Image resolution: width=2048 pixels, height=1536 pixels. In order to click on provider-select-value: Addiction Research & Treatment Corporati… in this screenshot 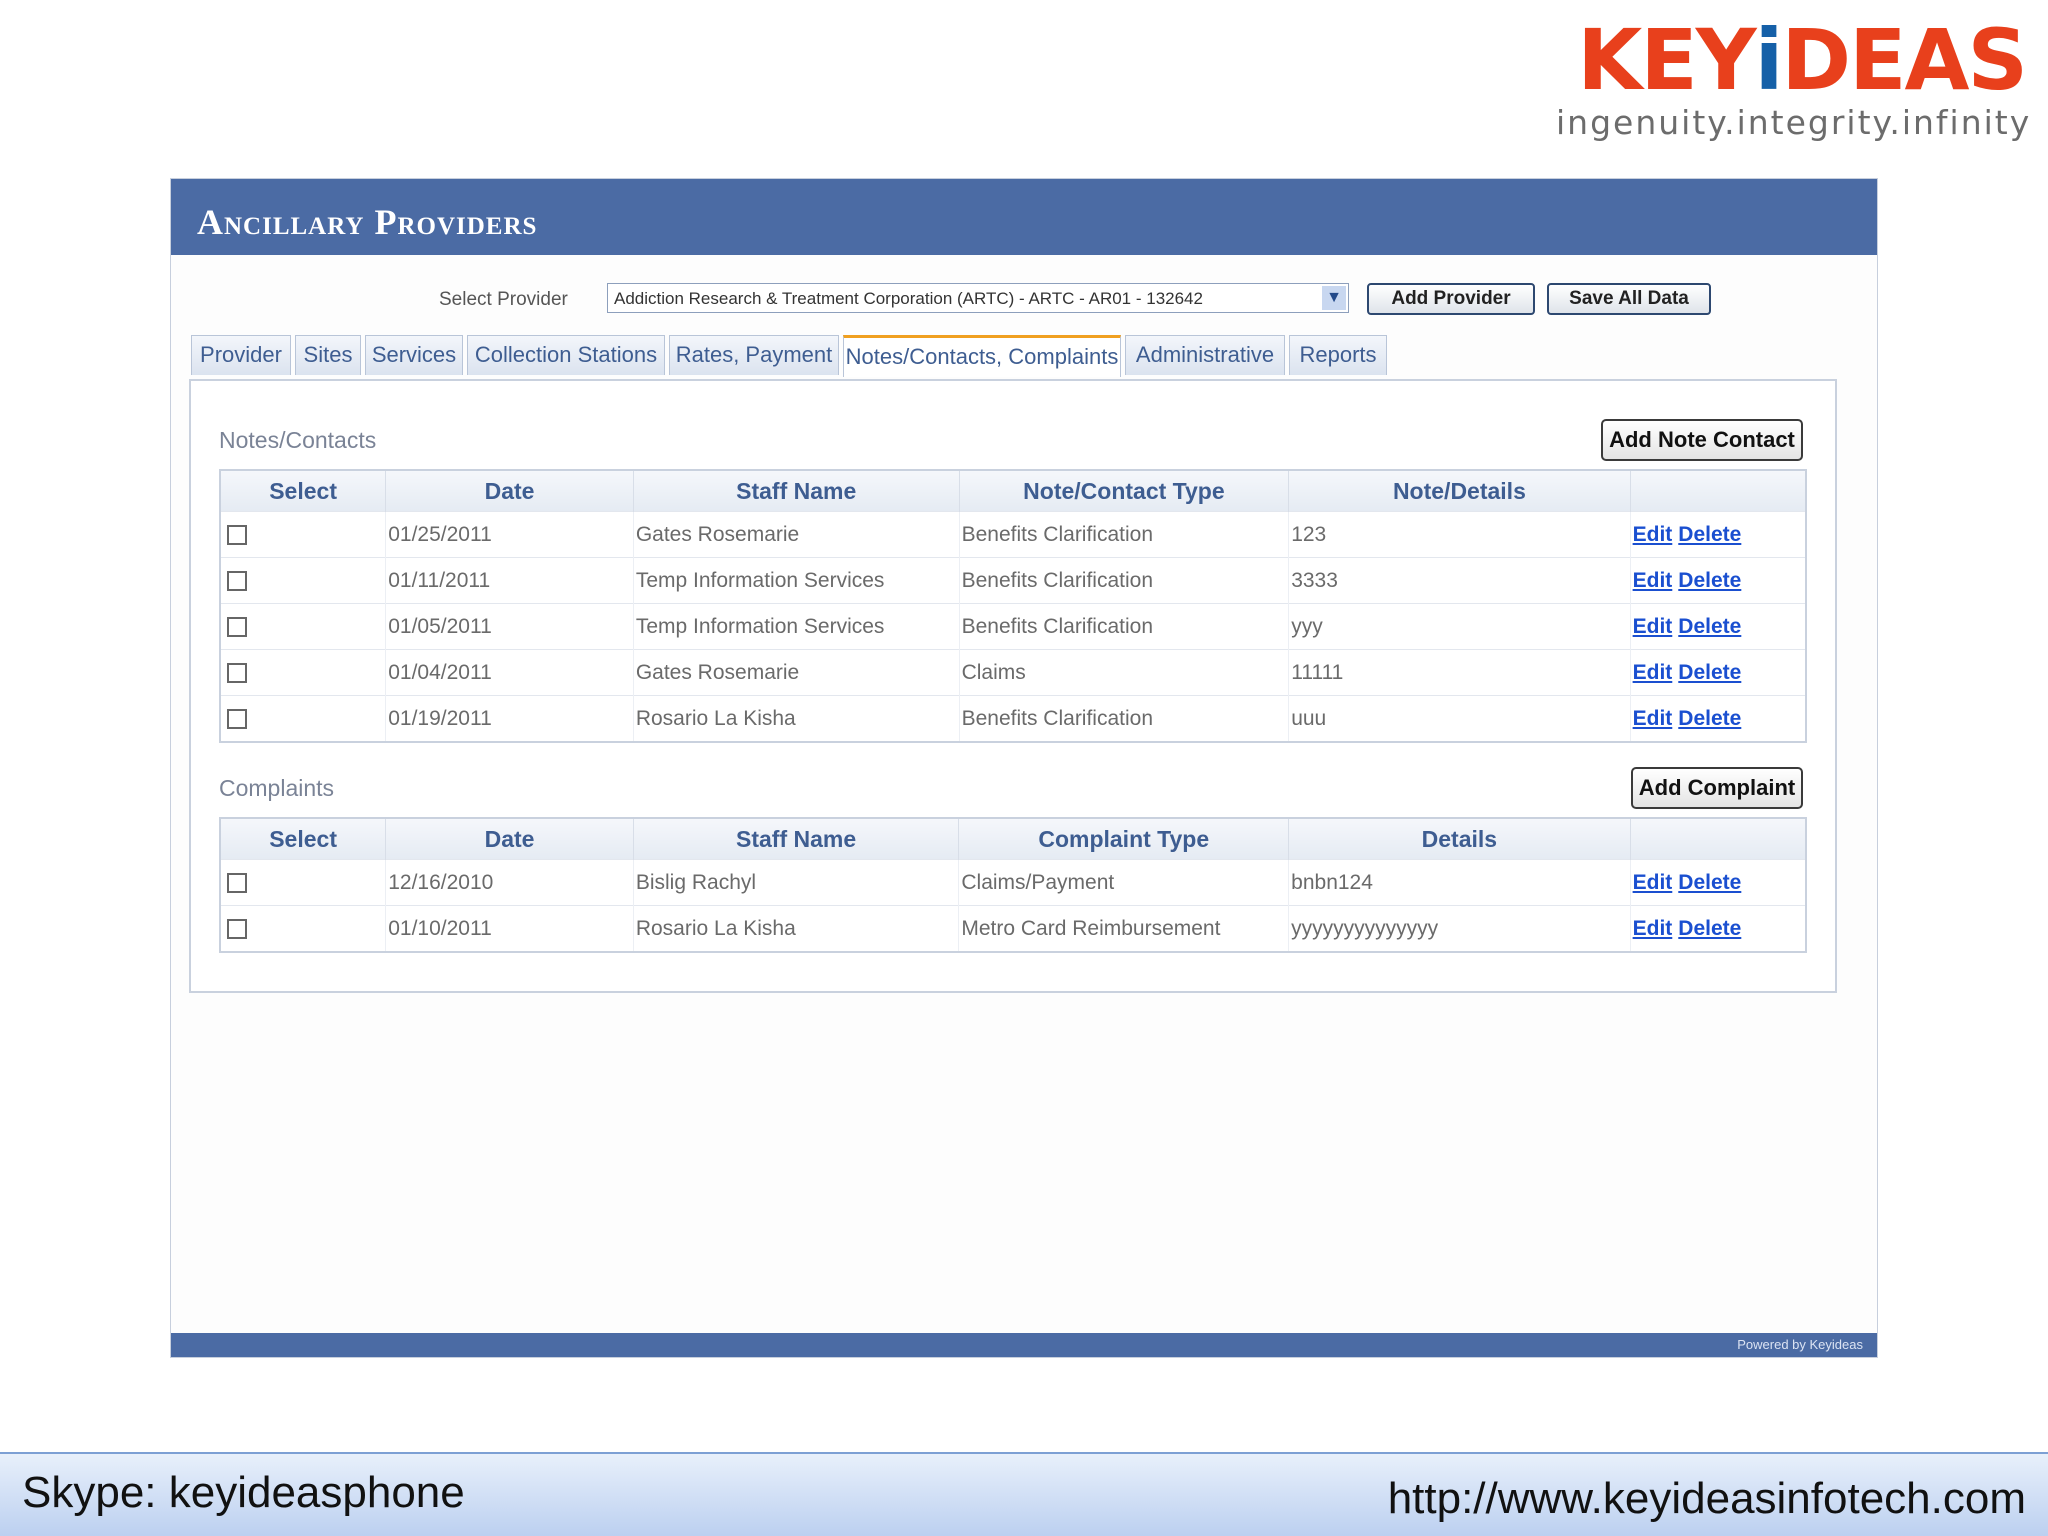, I will do `click(908, 298)`.